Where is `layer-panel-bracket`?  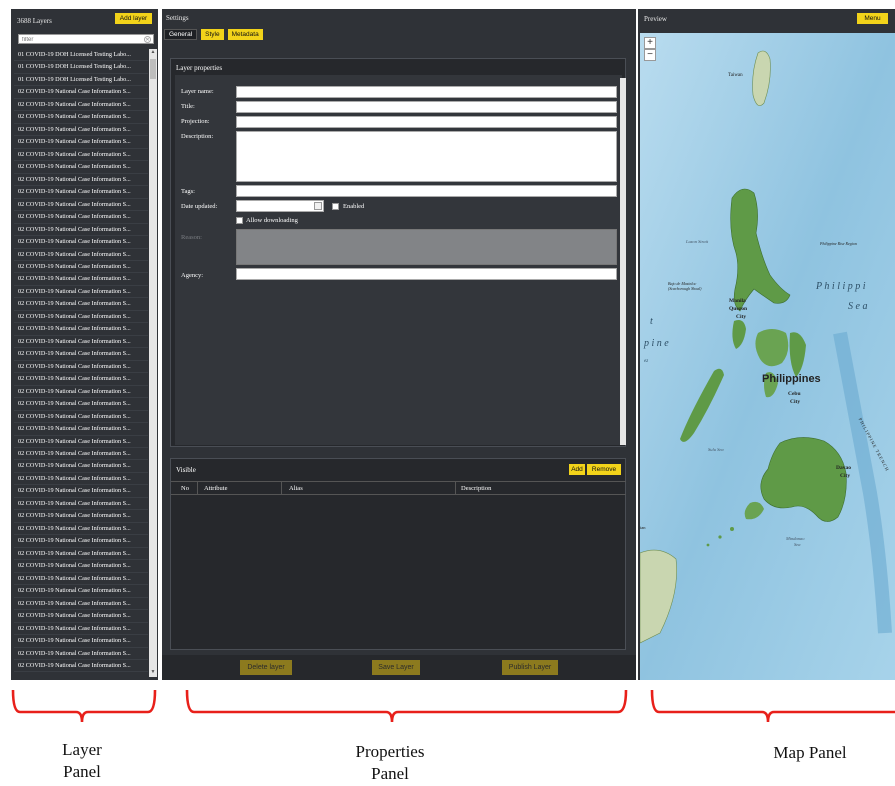
layer-panel-bracket is located at coordinates (84, 706).